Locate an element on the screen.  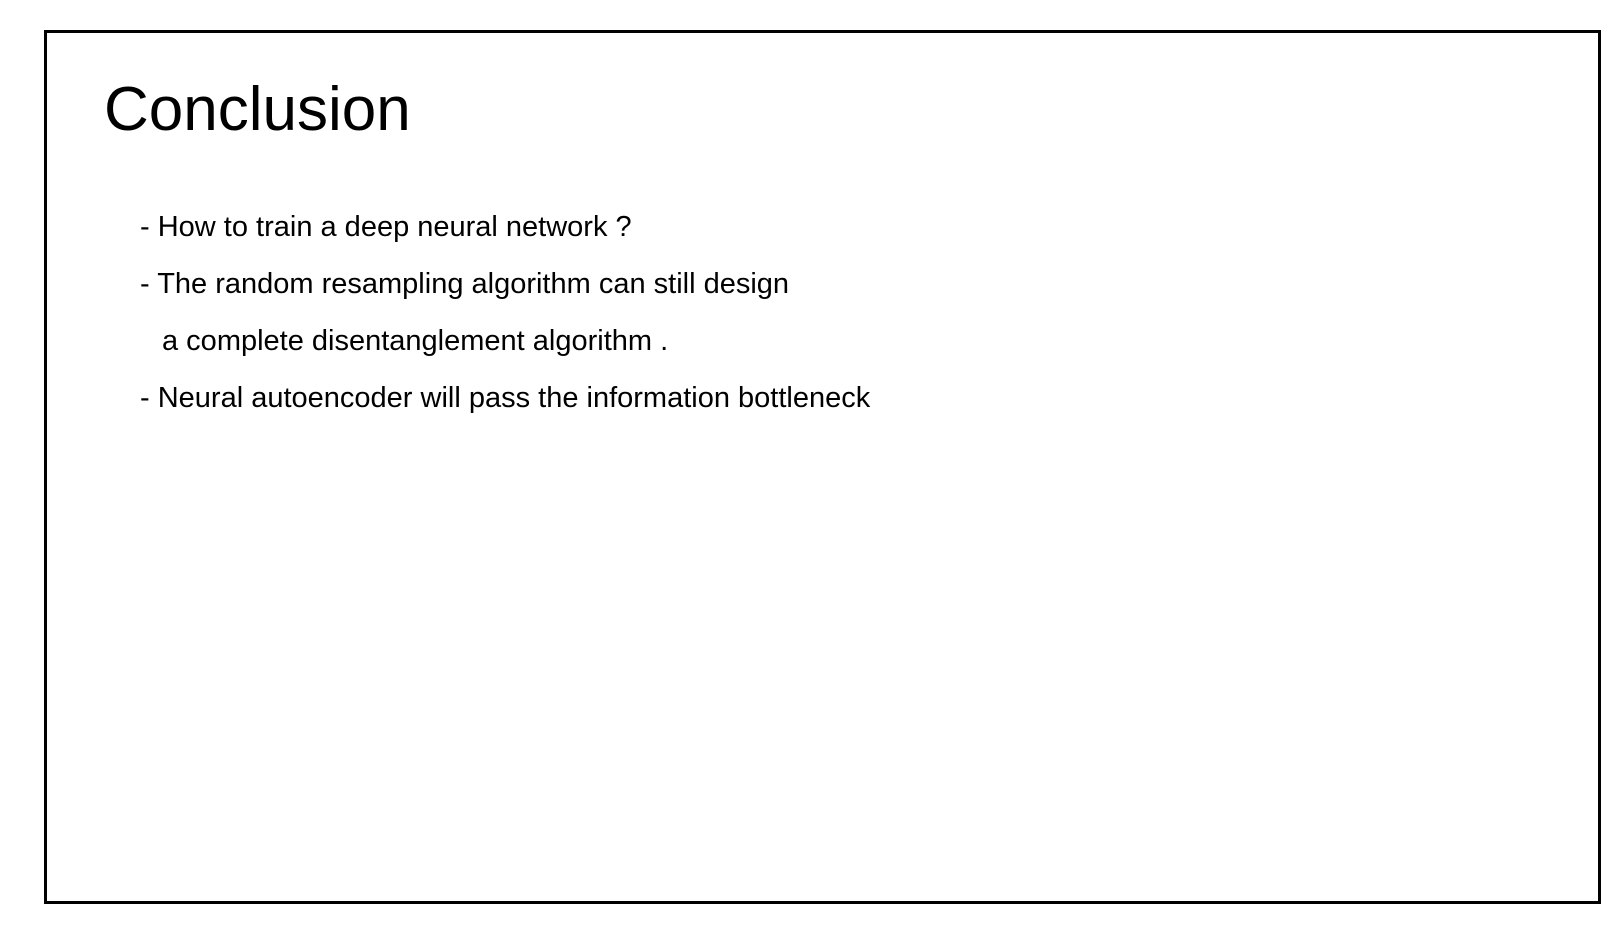
bullet-item: - How to train a deep neural network ? is located at coordinates (386, 227).